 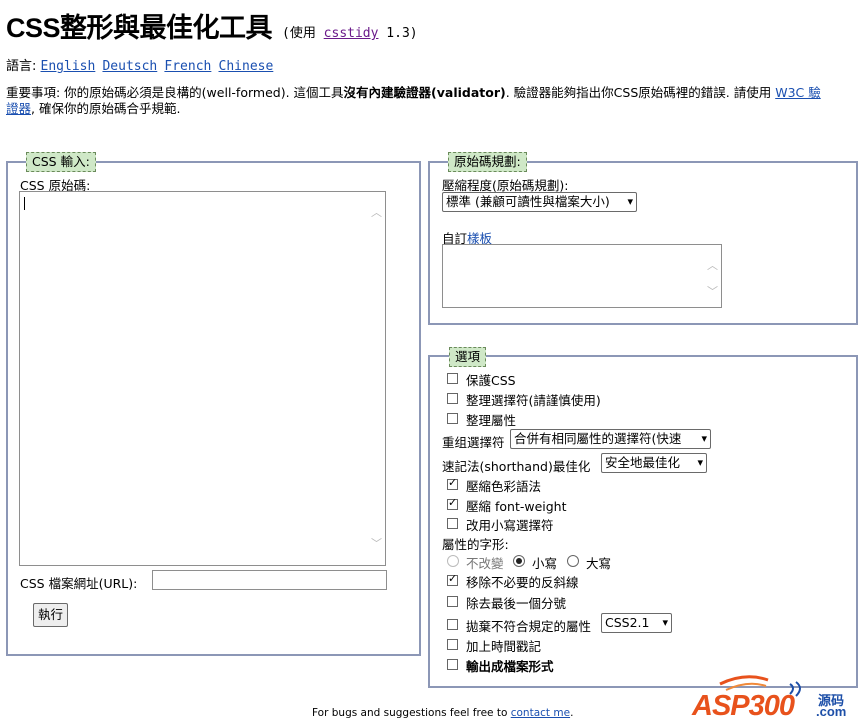 I want to click on discard-invalid-label: 拋棄不符合規定的屬性, so click(x=529, y=626).